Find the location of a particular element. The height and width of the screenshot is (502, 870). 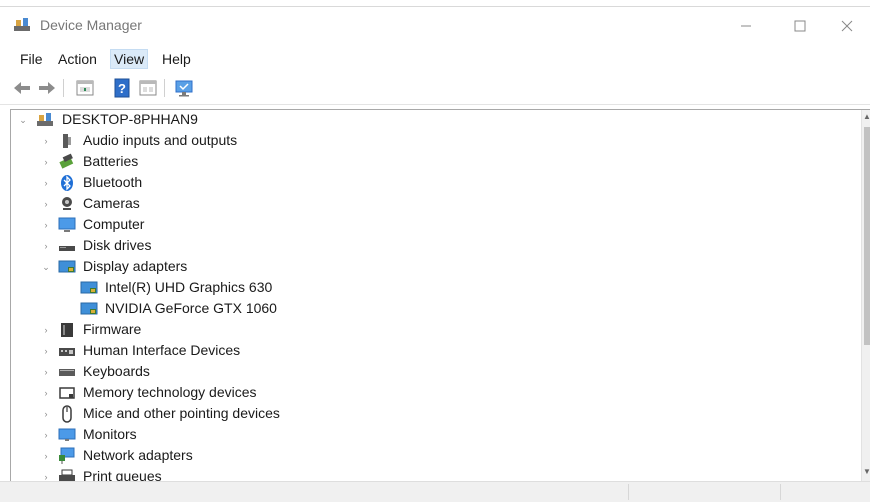

view-icon is located at coordinates (148, 88).